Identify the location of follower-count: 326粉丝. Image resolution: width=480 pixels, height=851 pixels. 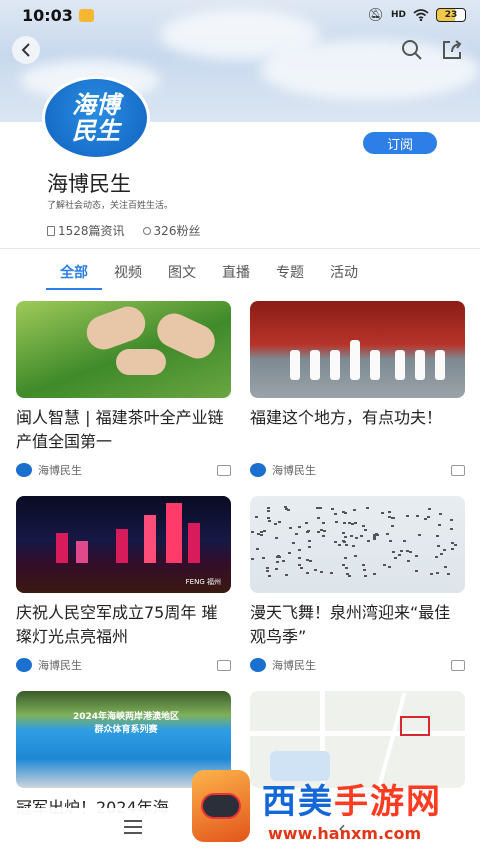
(171, 230).